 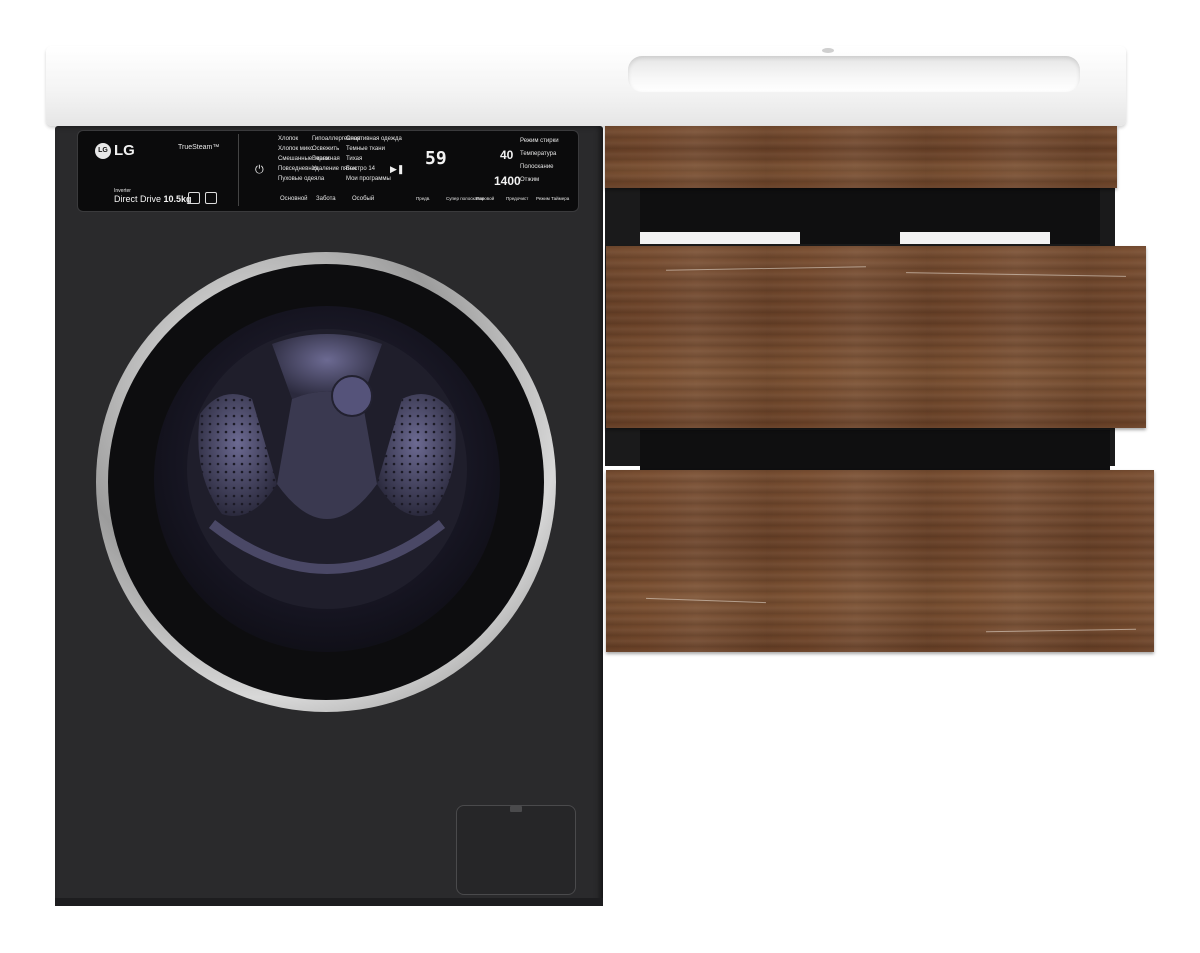 I want to click on drum-icon, so click(x=327, y=469).